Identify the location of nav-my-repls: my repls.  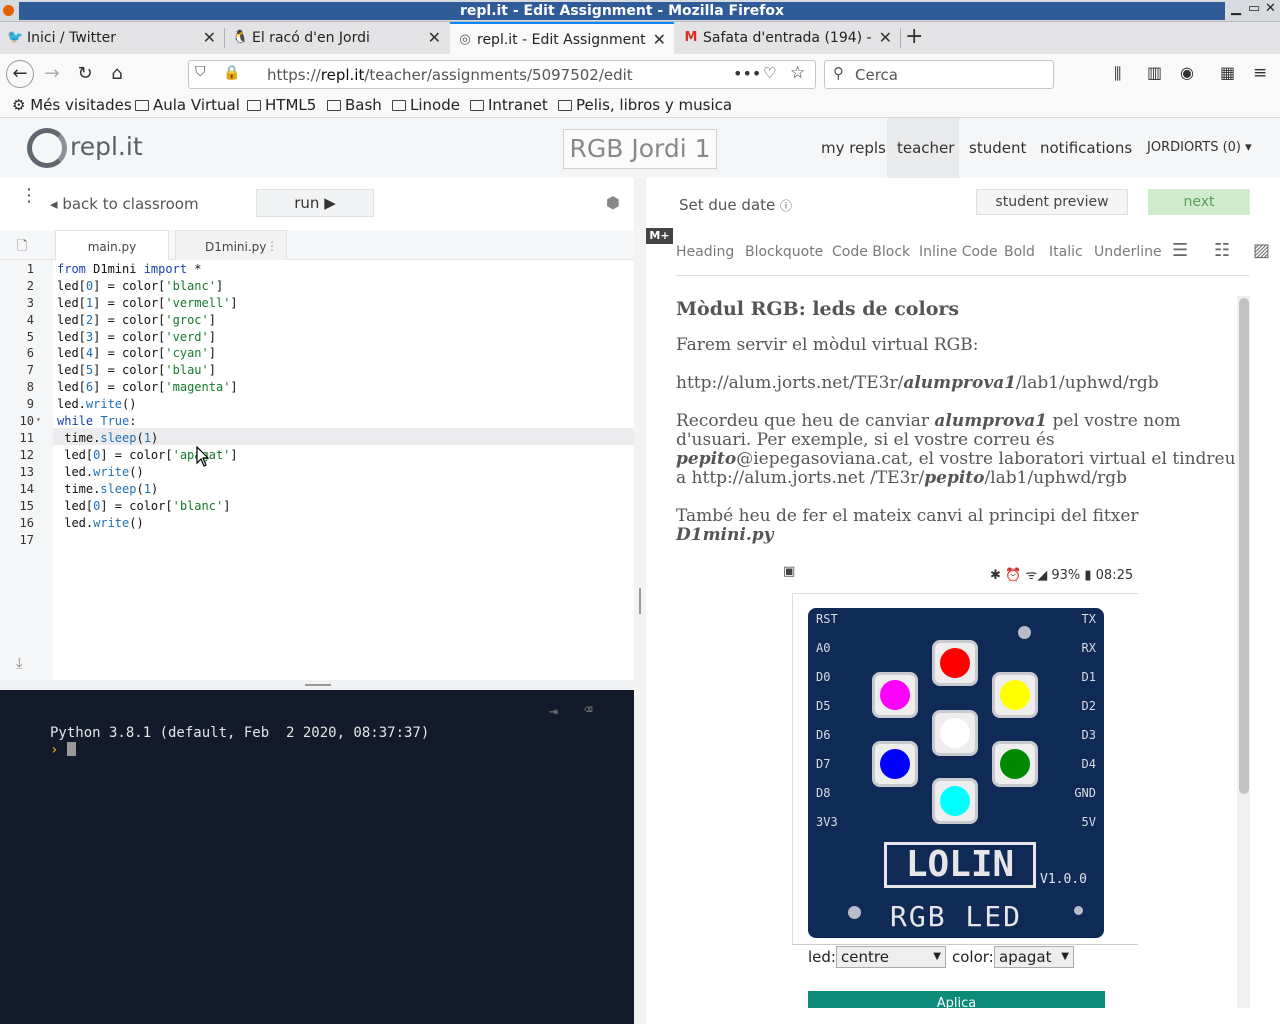
(853, 148).